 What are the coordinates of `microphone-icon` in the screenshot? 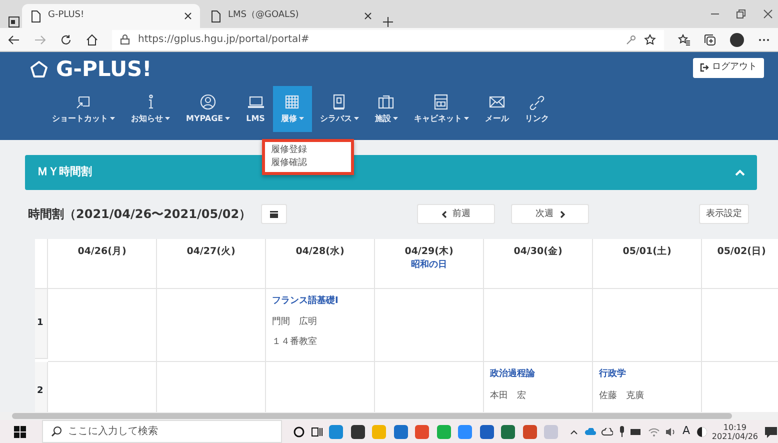 It's located at (621, 431).